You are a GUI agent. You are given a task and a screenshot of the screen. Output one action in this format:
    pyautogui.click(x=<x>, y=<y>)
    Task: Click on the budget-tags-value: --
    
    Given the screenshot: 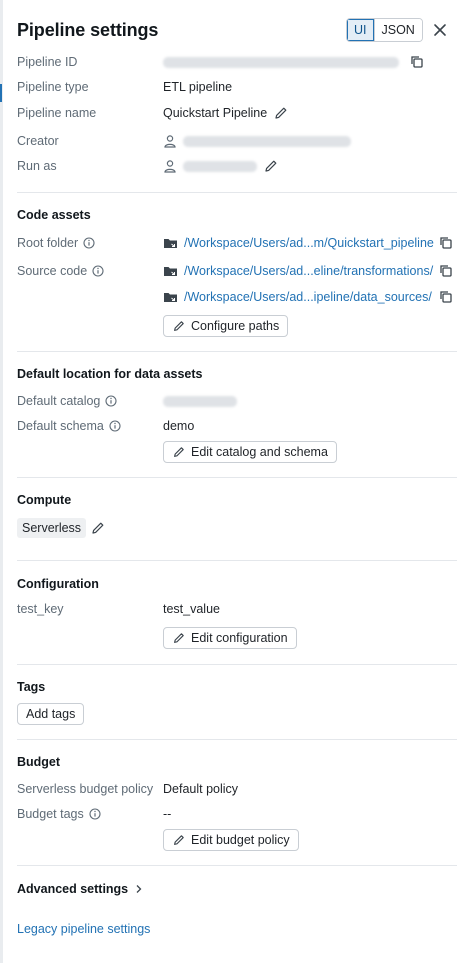 What is the action you would take?
    pyautogui.click(x=167, y=814)
    